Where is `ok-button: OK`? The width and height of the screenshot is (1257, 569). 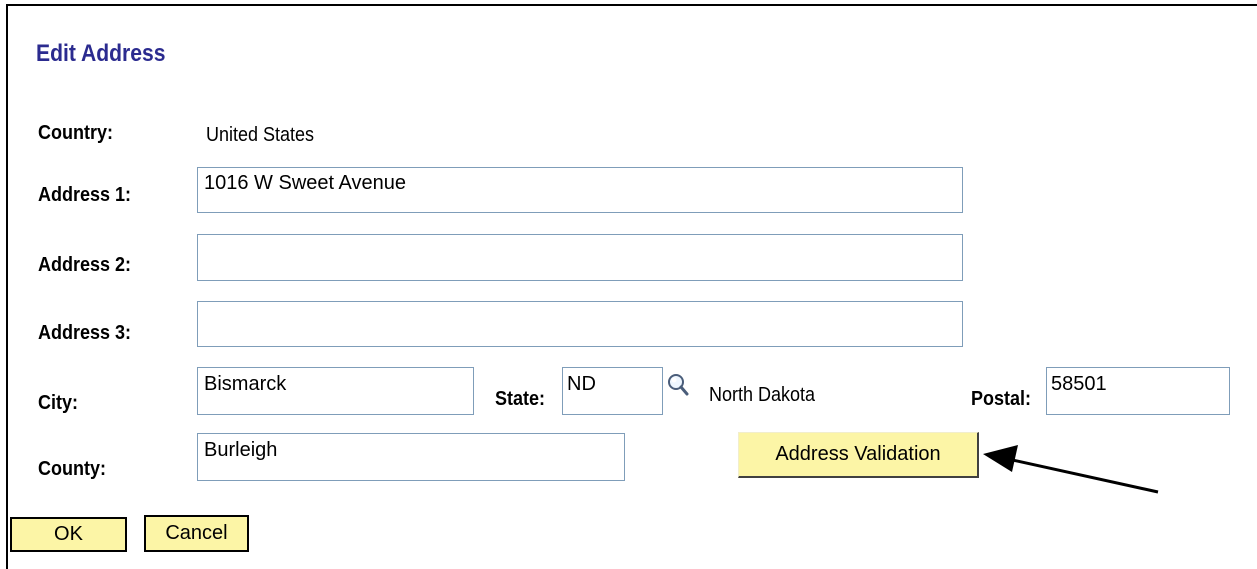 ok-button: OK is located at coordinates (68, 534).